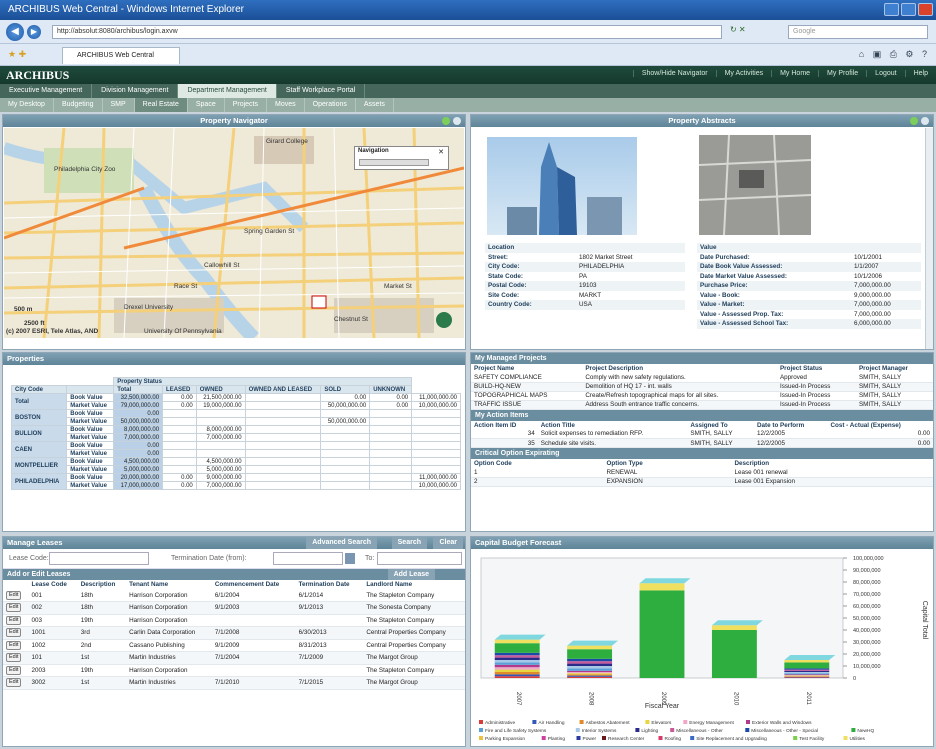 Image resolution: width=936 pixels, height=749 pixels. I want to click on column-header: Landlord Name, so click(414, 584).